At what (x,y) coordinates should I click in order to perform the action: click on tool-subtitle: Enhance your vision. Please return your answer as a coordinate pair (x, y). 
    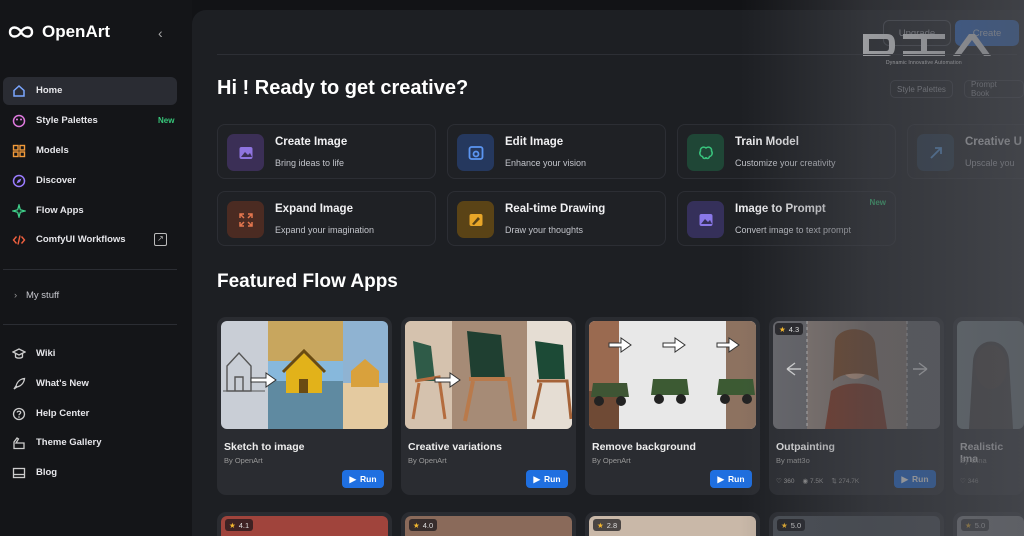
    Looking at the image, I should click on (546, 163).